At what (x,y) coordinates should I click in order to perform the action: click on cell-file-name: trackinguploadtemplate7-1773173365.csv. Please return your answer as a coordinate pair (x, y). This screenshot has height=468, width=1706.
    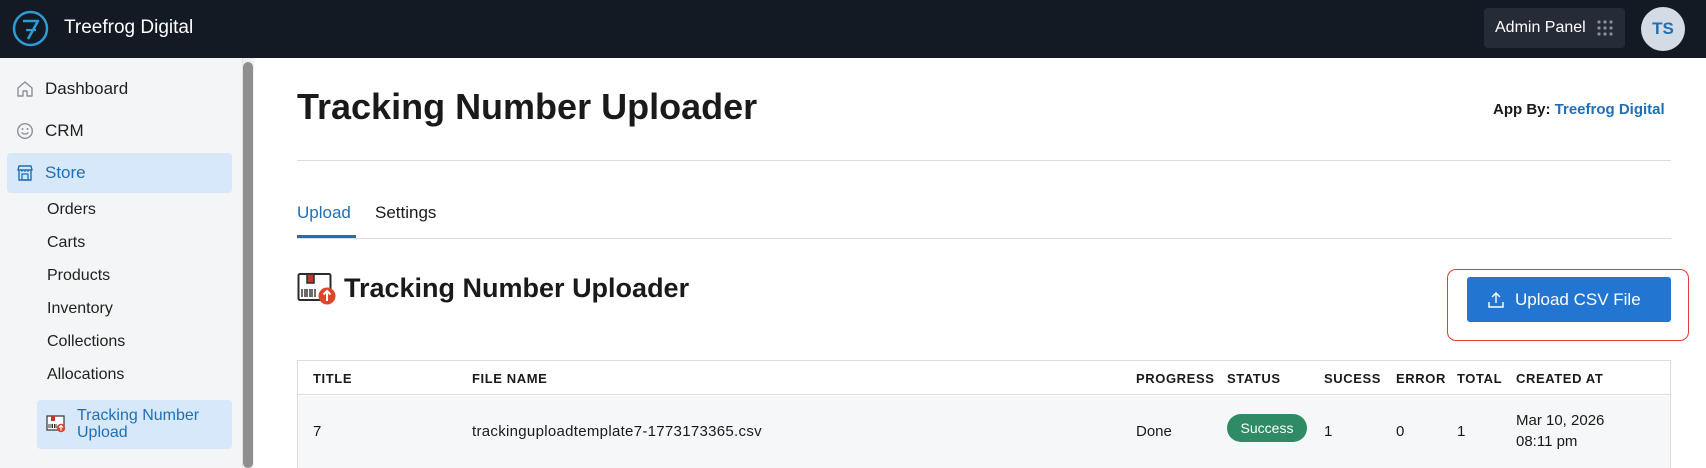
    Looking at the image, I should click on (617, 431).